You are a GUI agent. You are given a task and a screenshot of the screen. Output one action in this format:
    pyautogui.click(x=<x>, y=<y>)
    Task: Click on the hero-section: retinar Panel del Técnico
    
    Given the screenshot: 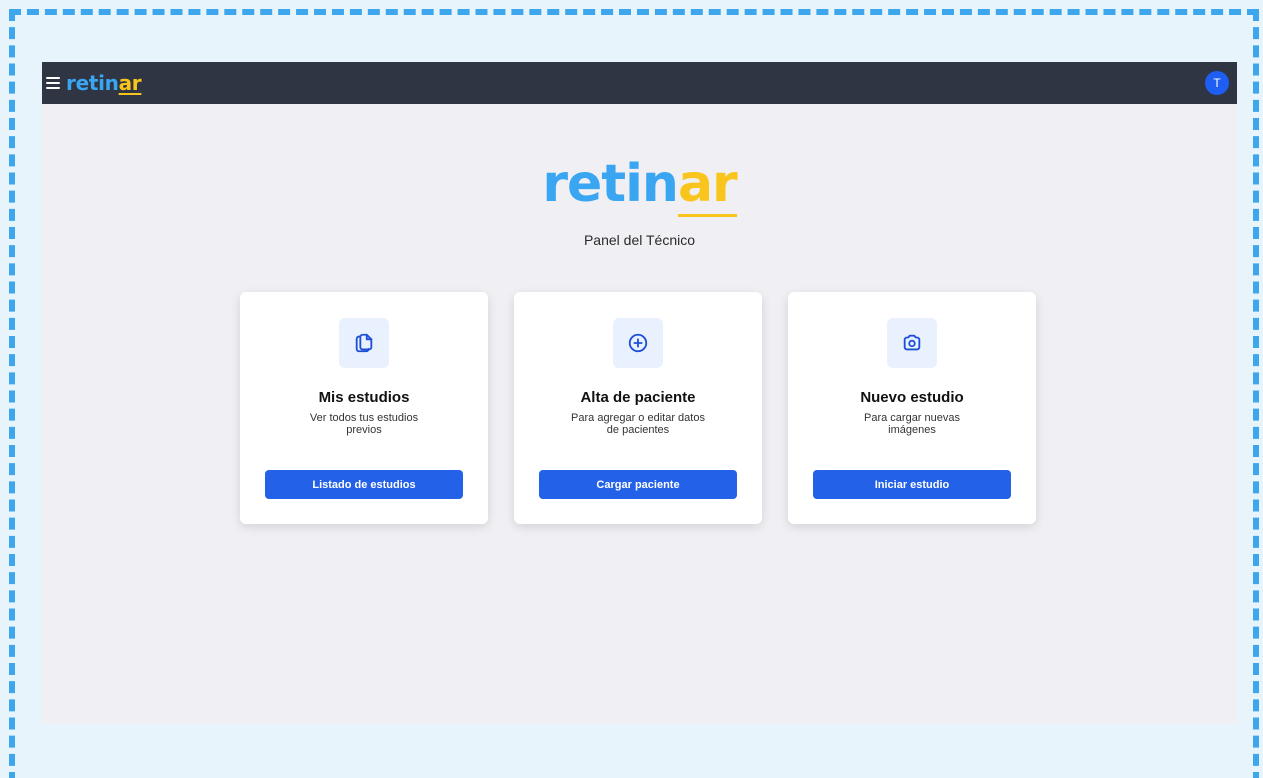 What is the action you would take?
    pyautogui.click(x=639, y=203)
    